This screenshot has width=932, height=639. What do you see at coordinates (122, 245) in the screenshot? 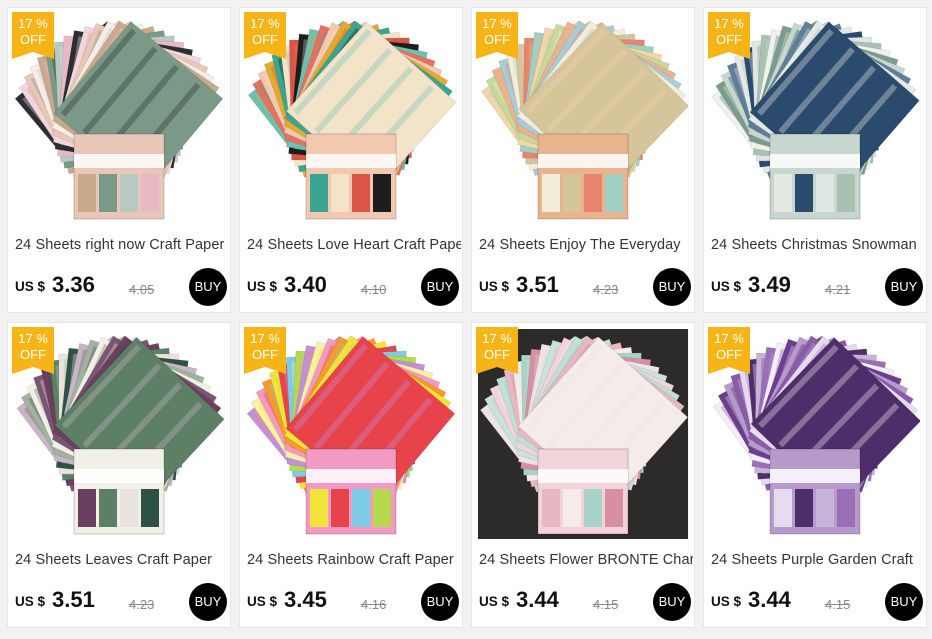
I see `product-title: 24 Sheets right now Craft Paper` at bounding box center [122, 245].